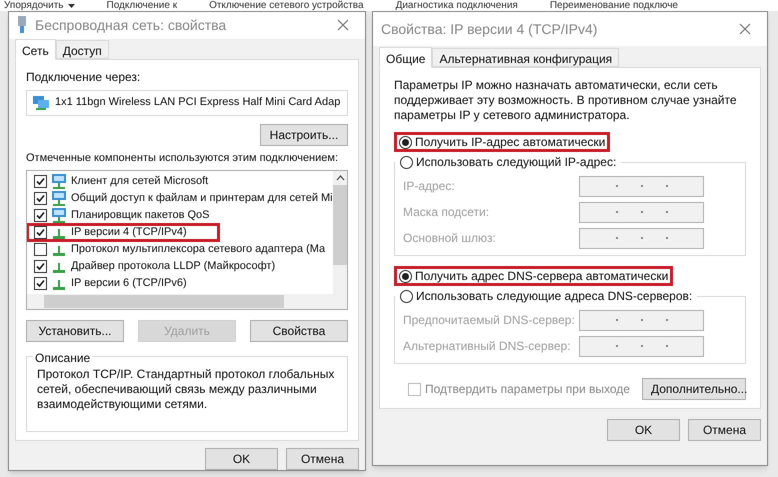 This screenshot has height=477, width=778. Describe the element at coordinates (84, 77) in the screenshot. I see `field-label: Подключение через:` at that location.